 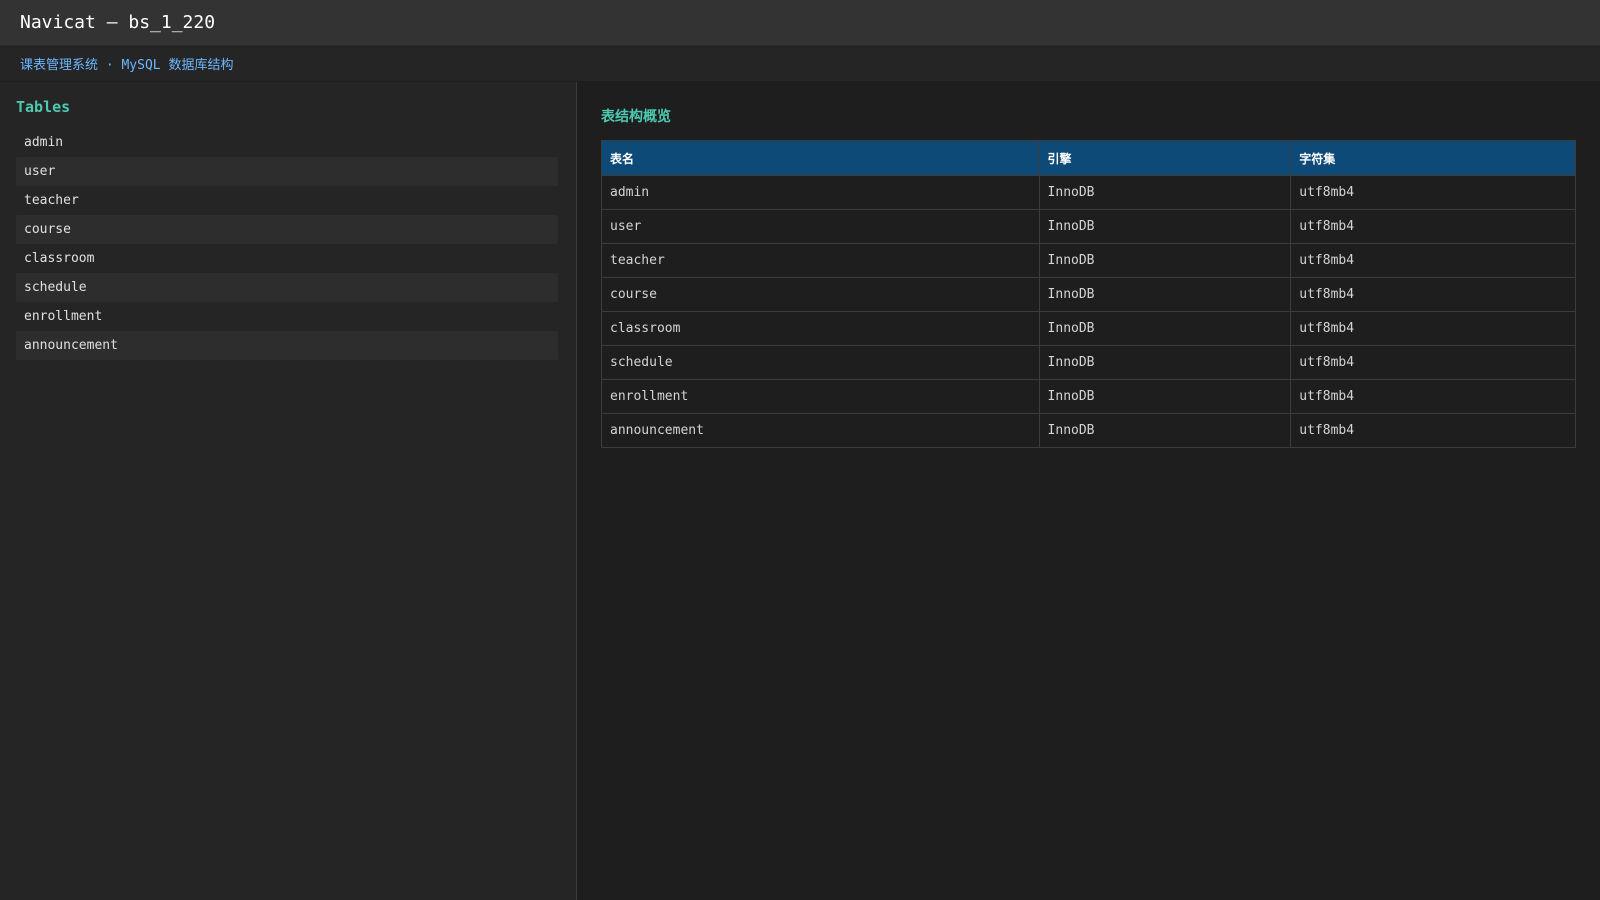 I want to click on sidebar-item-schedule: schedule, so click(x=287, y=287).